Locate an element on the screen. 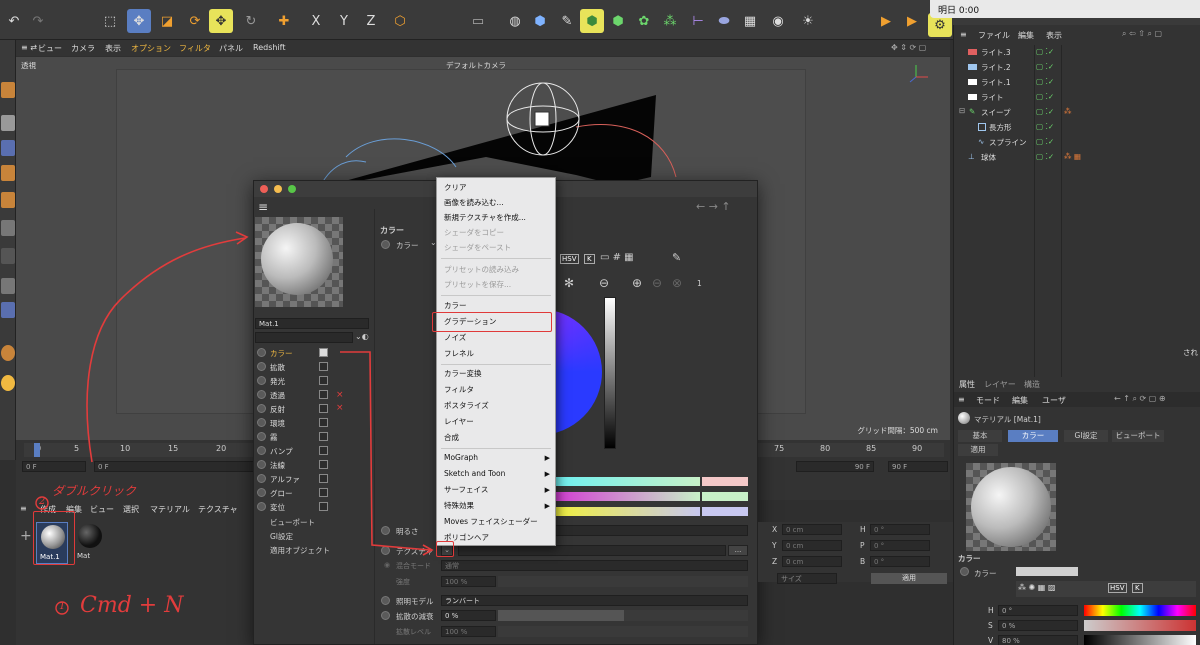 This screenshot has width=1200, height=645. diffuse-level-field: 100 % is located at coordinates (468, 631).